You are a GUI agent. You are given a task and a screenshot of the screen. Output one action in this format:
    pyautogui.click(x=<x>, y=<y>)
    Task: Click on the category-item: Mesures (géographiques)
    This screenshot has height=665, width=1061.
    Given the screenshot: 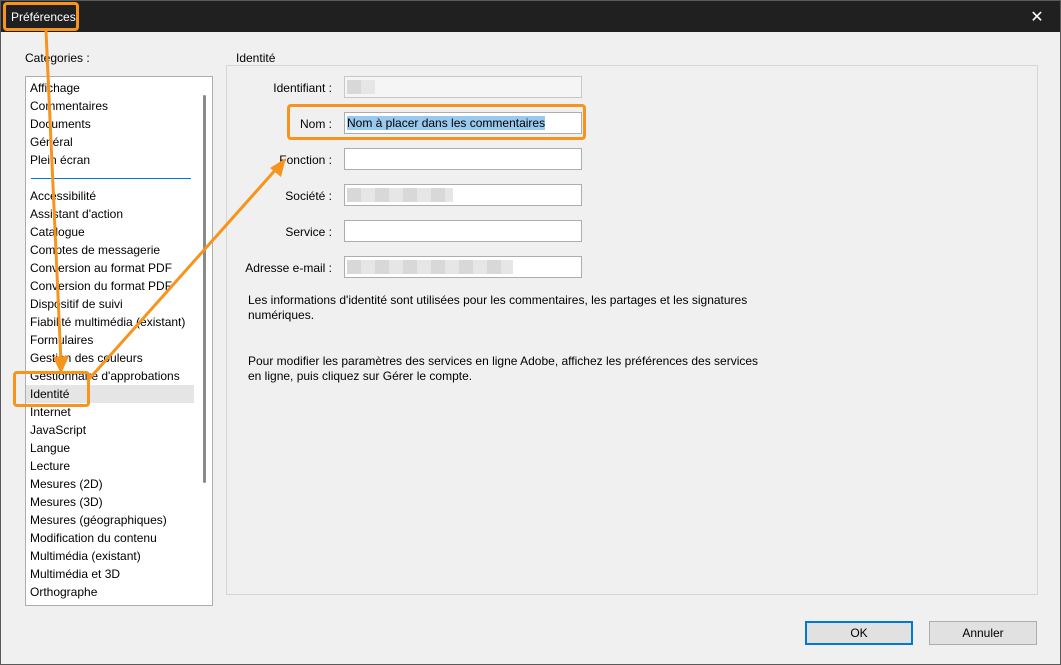 What is the action you would take?
    pyautogui.click(x=110, y=520)
    